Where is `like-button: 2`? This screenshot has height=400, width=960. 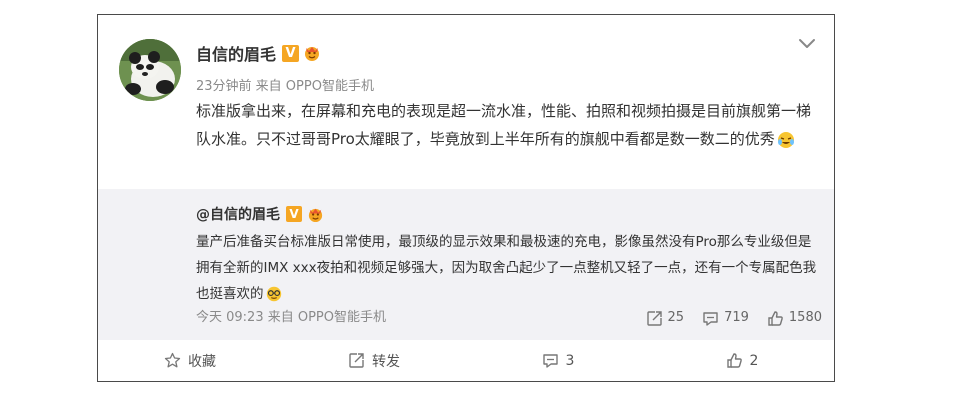
like-button: 2 is located at coordinates (742, 360).